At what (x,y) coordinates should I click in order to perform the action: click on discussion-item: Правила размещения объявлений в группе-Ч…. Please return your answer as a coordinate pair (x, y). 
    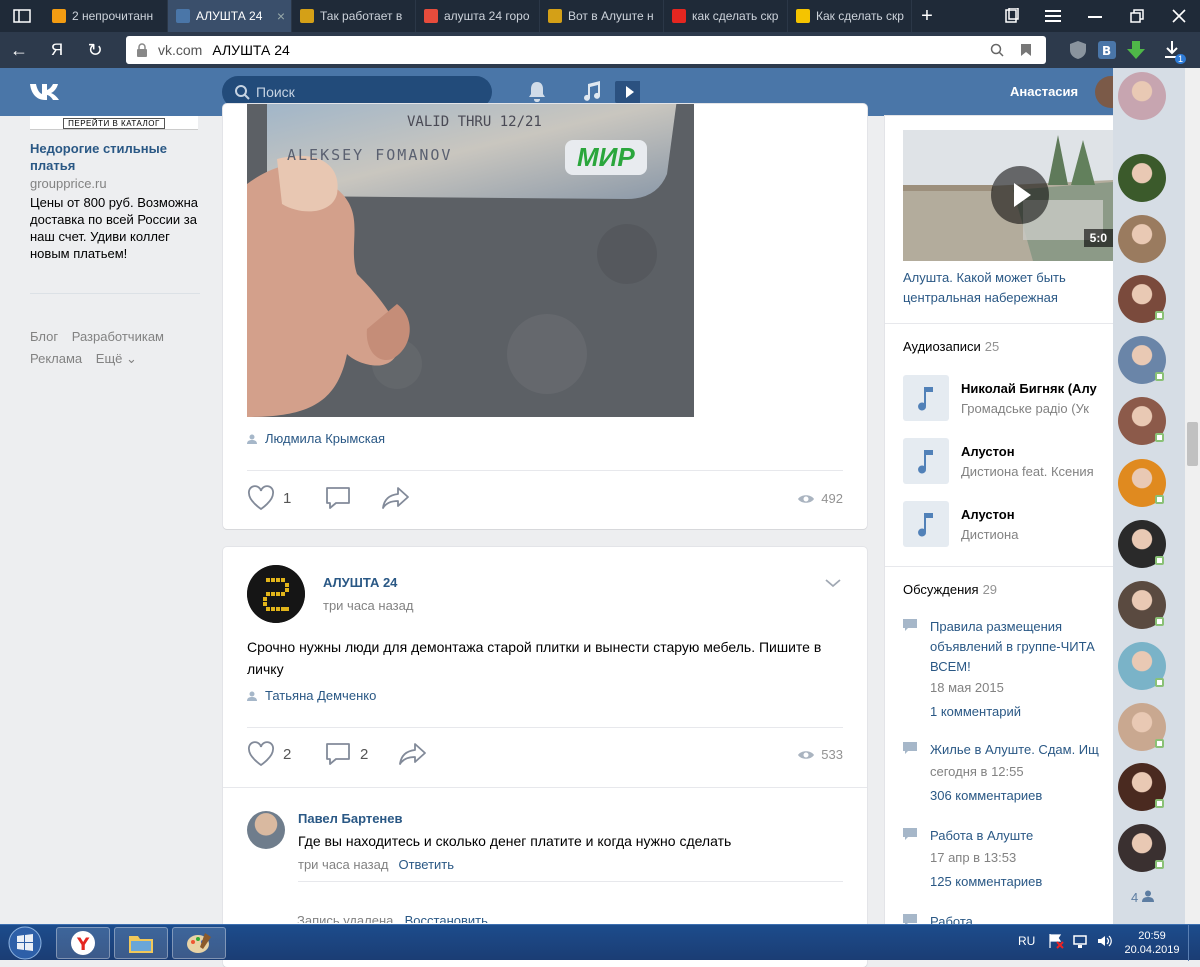
    Looking at the image, I should click on (1008, 668).